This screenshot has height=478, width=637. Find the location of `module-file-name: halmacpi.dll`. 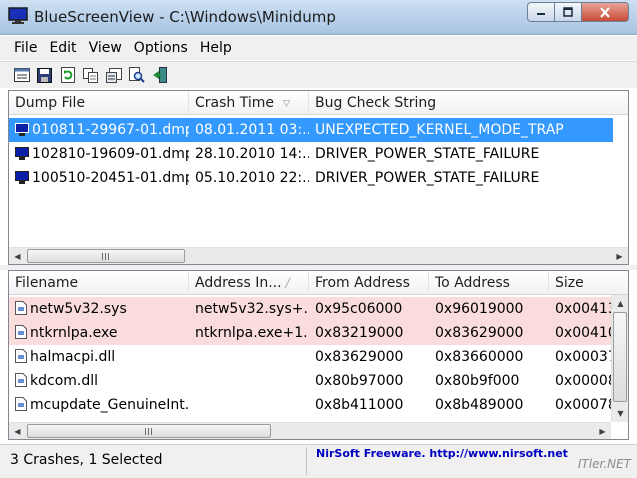

module-file-name: halmacpi.dll is located at coordinates (73, 357).